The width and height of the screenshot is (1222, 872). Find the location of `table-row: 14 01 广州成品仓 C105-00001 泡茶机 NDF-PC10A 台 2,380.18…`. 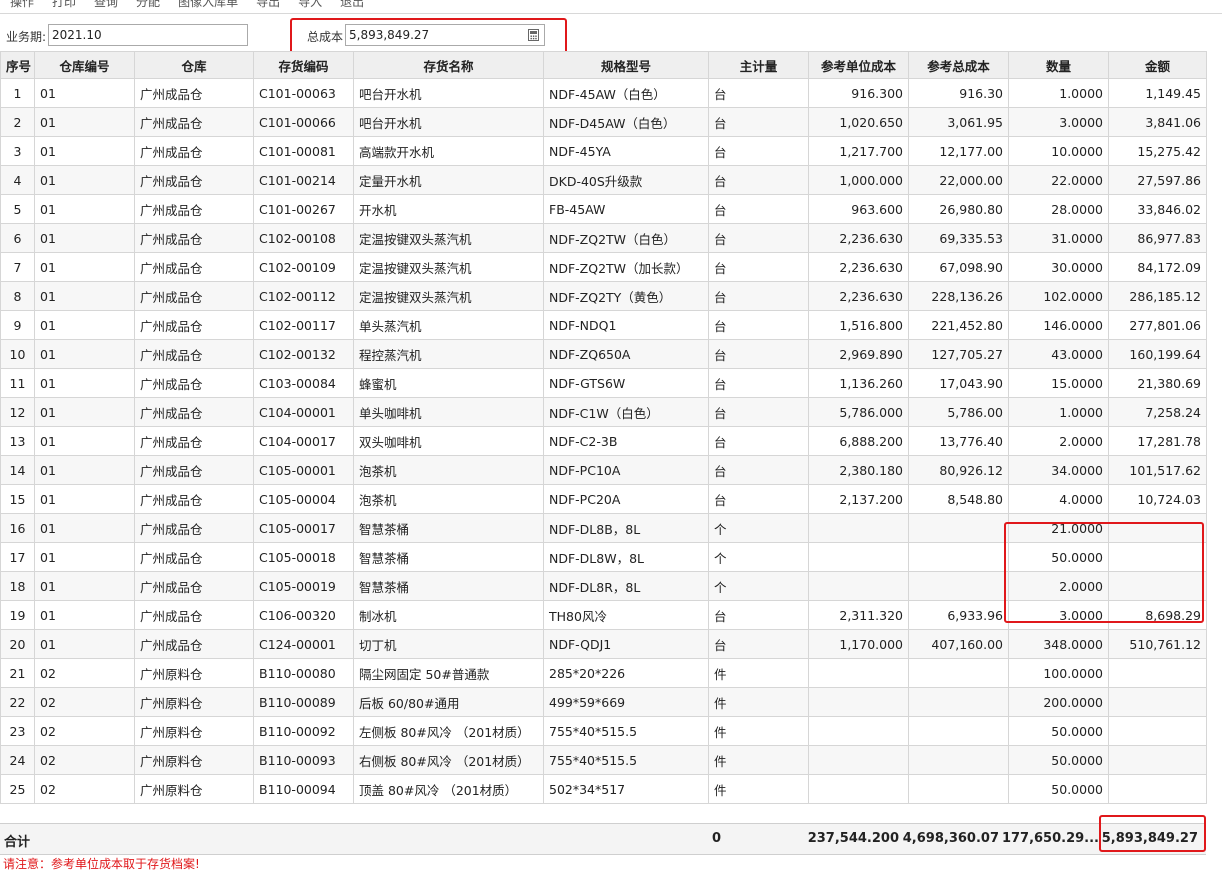

table-row: 14 01 广州成品仓 C105-00001 泡茶机 NDF-PC10A 台 2,380.18… is located at coordinates (603, 470).